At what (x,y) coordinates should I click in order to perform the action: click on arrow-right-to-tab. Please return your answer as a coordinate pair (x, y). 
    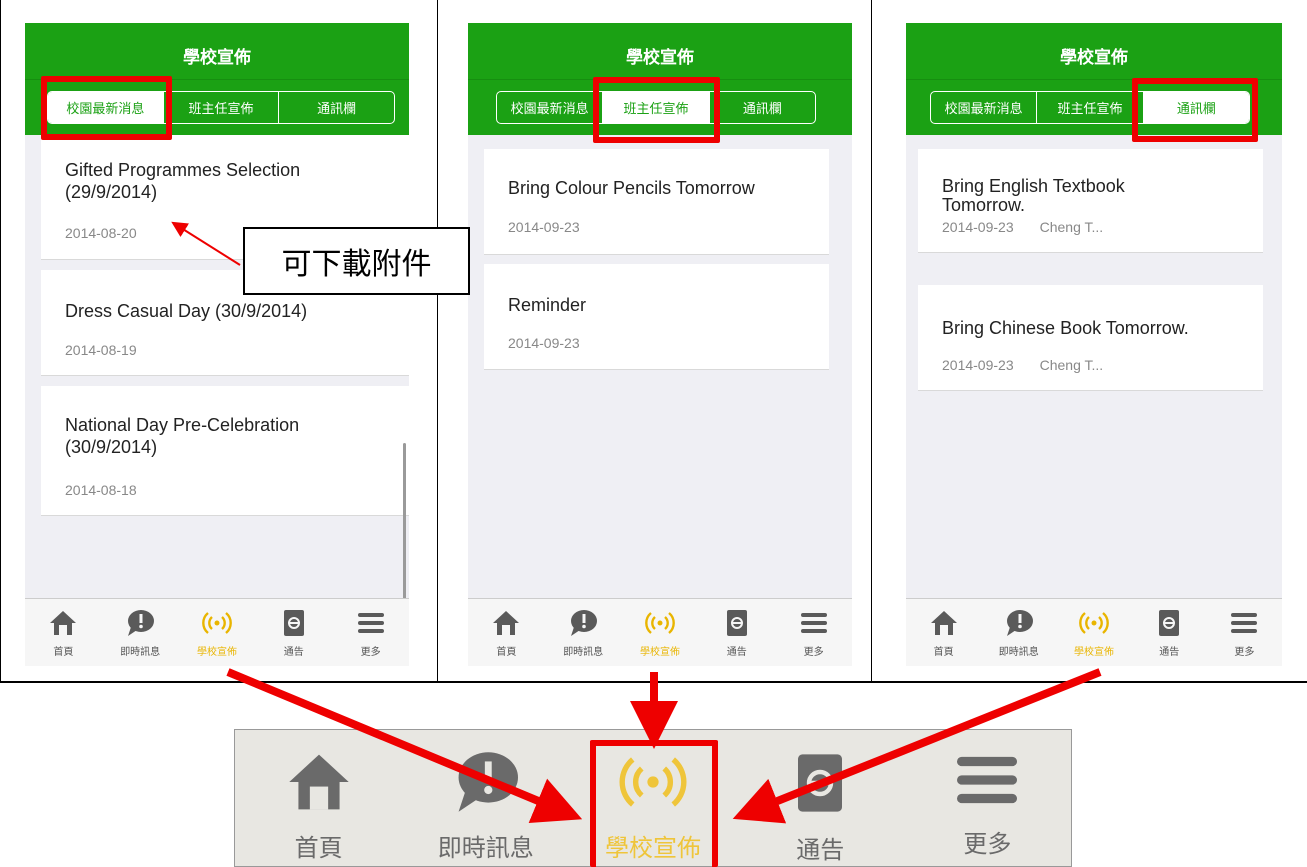
    Looking at the image, I should click on (917, 746).